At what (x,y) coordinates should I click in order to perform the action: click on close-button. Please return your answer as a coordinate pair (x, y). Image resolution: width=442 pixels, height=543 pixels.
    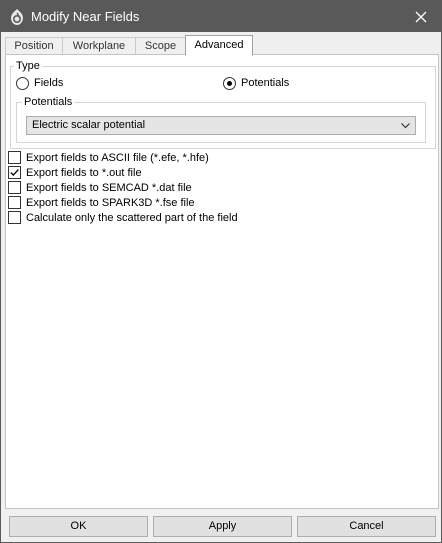
    Looking at the image, I should click on (421, 16).